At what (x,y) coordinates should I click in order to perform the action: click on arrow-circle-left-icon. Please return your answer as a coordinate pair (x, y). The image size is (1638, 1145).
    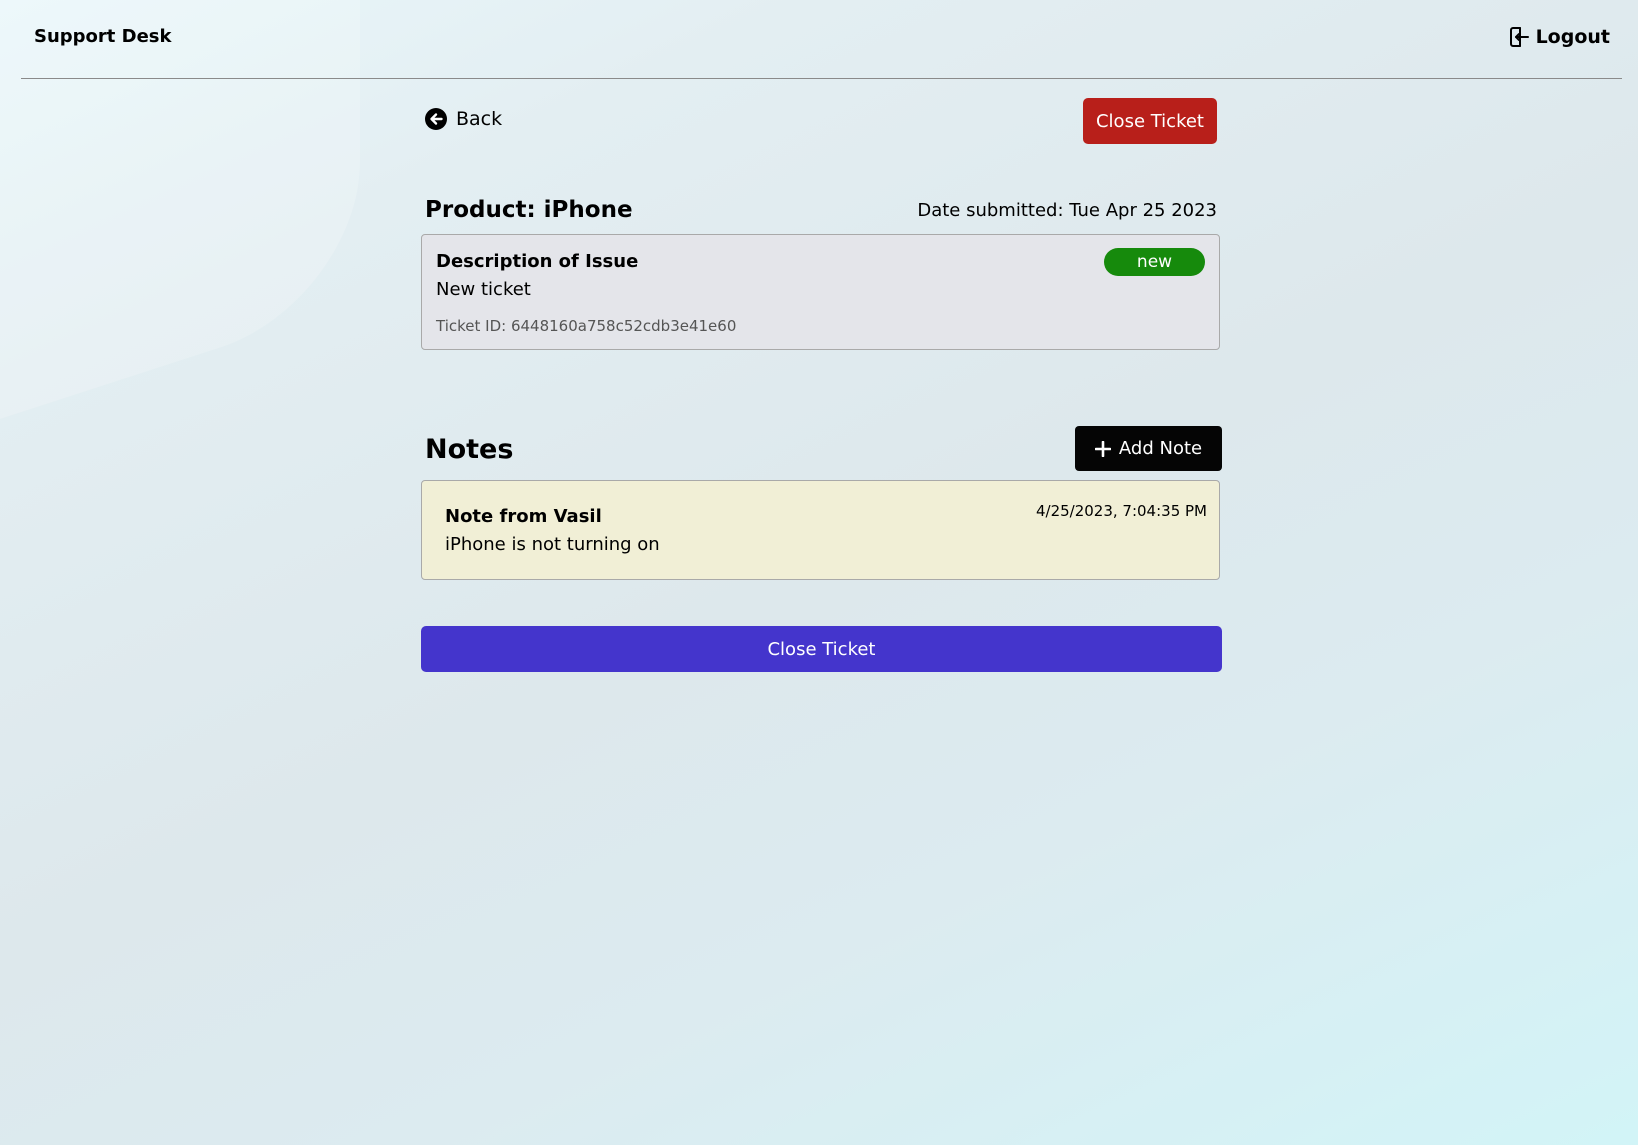
    Looking at the image, I should click on (436, 119).